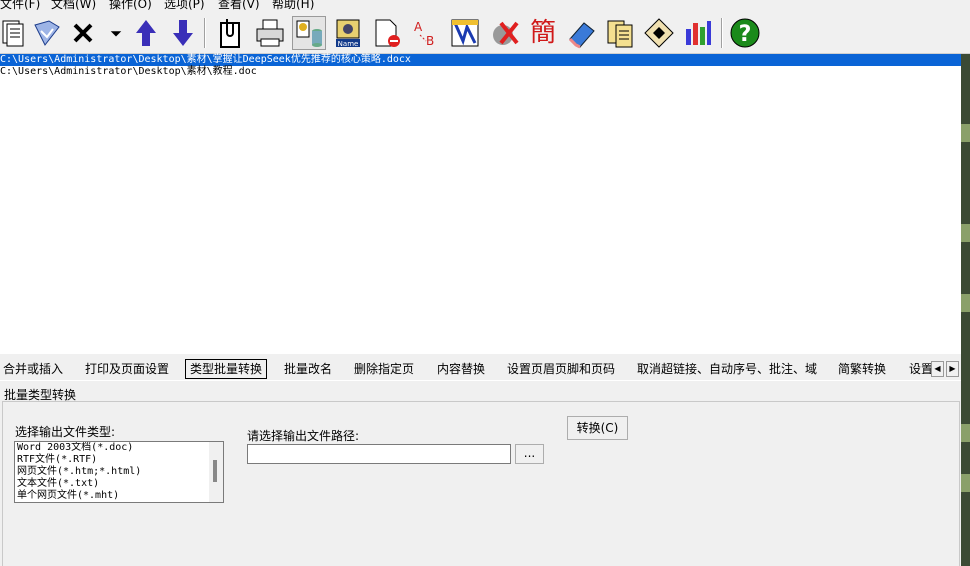 The height and width of the screenshot is (566, 970). What do you see at coordinates (33, 369) in the screenshot?
I see `tab-merge-insert: 合并或插入` at bounding box center [33, 369].